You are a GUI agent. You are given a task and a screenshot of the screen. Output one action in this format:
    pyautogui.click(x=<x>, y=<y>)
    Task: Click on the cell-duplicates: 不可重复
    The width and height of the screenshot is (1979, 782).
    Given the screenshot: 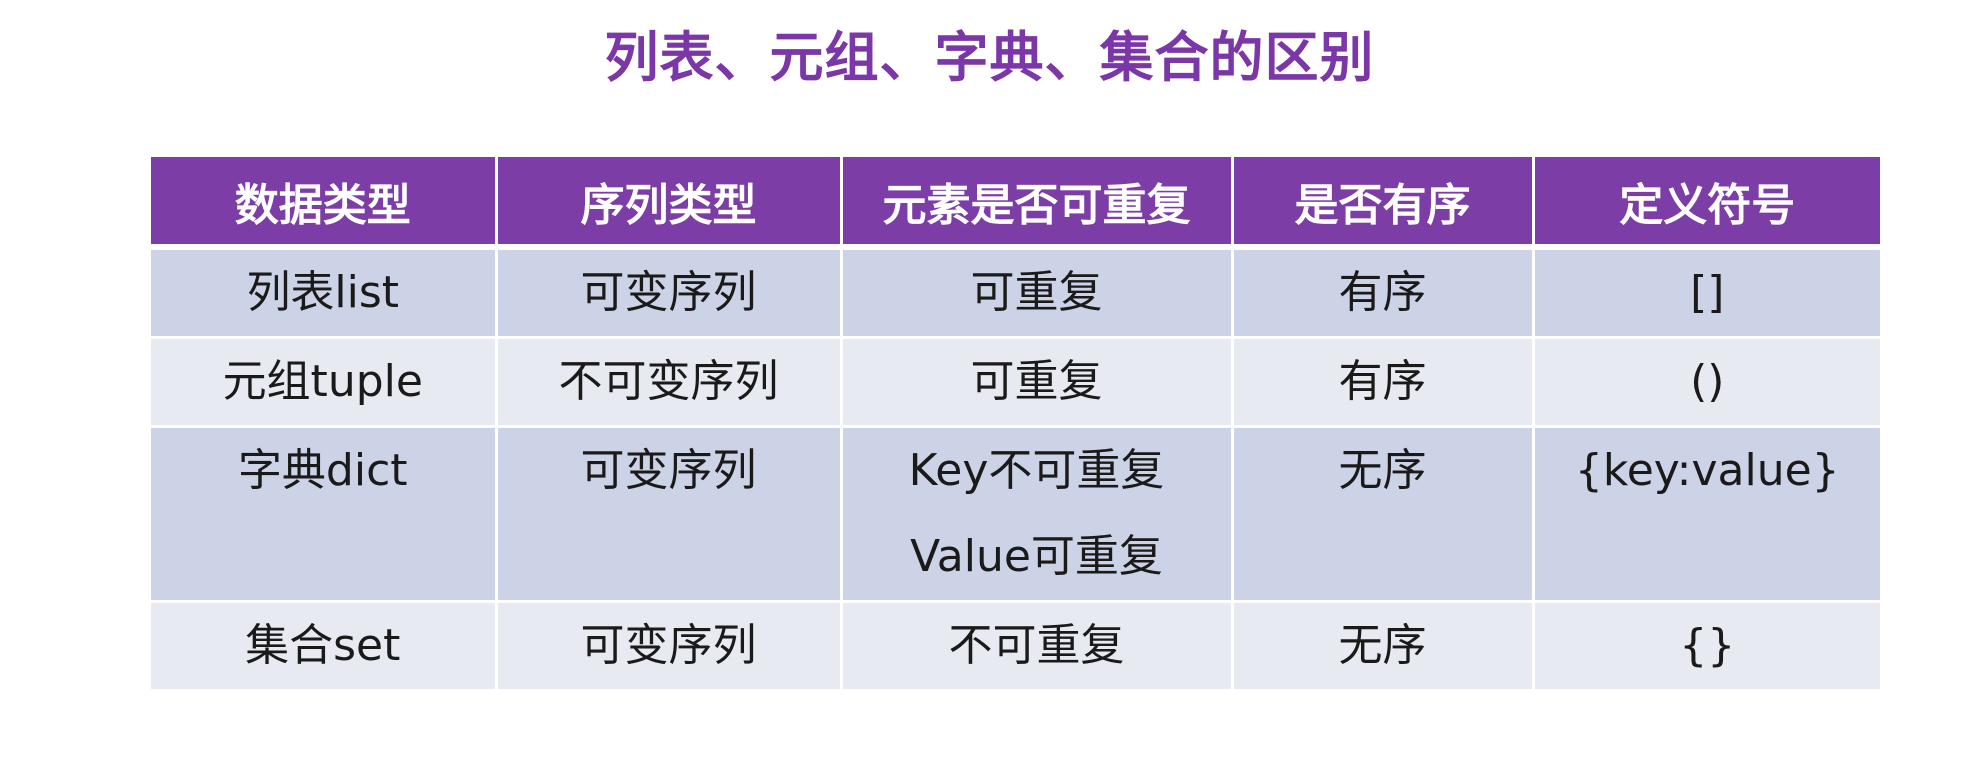 What is the action you would take?
    pyautogui.click(x=1037, y=646)
    